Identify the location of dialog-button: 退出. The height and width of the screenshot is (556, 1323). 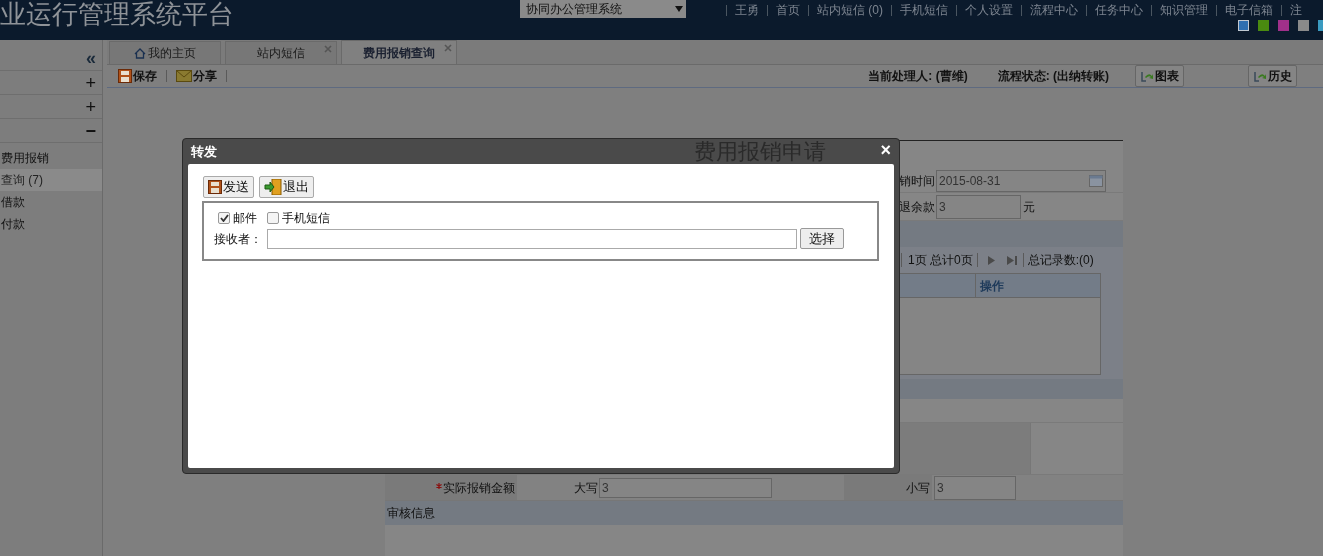
(286, 187).